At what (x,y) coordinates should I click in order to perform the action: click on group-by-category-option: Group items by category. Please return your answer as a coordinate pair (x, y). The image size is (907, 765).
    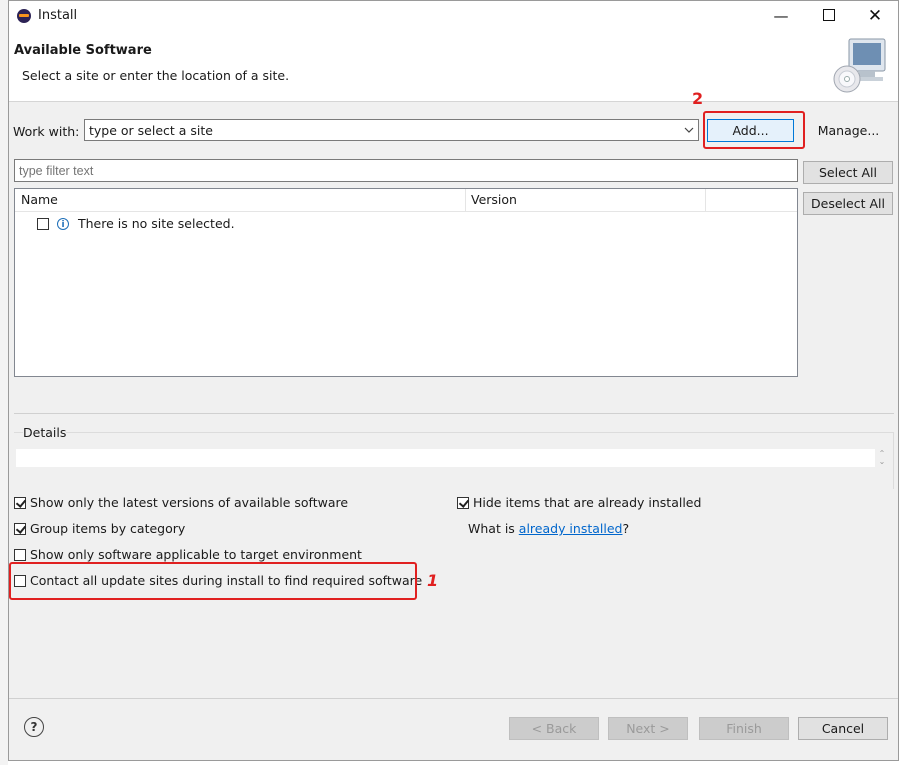
    Looking at the image, I should click on (99, 529).